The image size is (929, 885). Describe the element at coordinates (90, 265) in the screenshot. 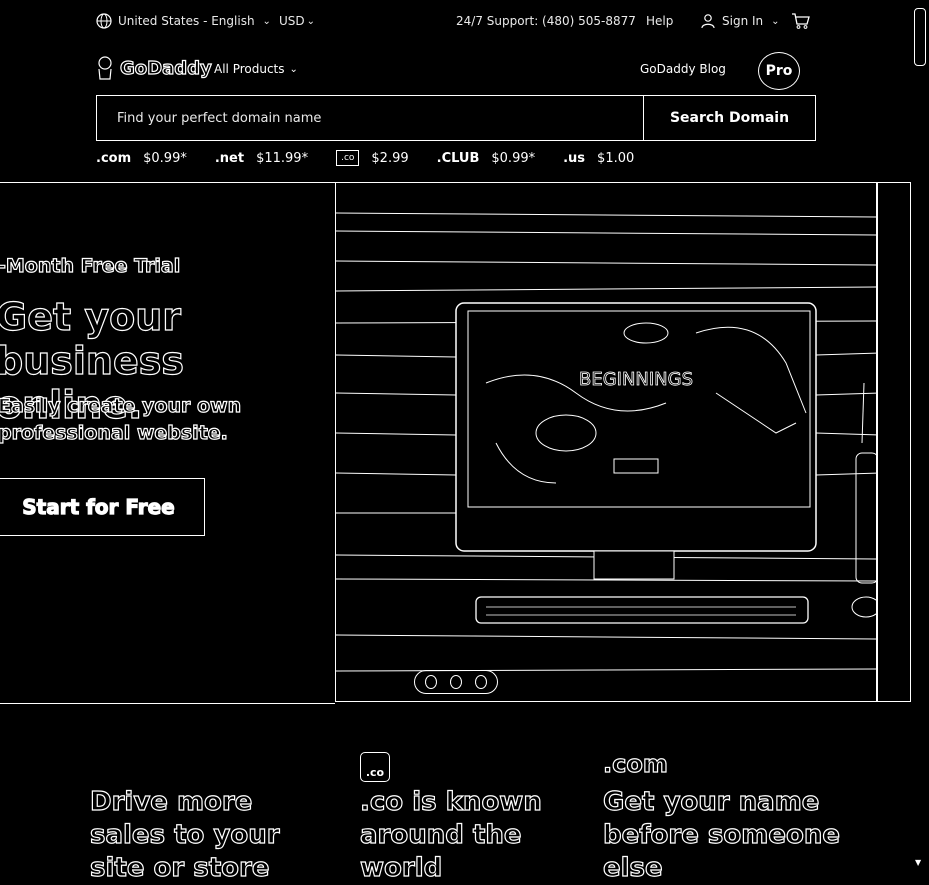

I see `hero-kicker: -Month Free Trial` at that location.